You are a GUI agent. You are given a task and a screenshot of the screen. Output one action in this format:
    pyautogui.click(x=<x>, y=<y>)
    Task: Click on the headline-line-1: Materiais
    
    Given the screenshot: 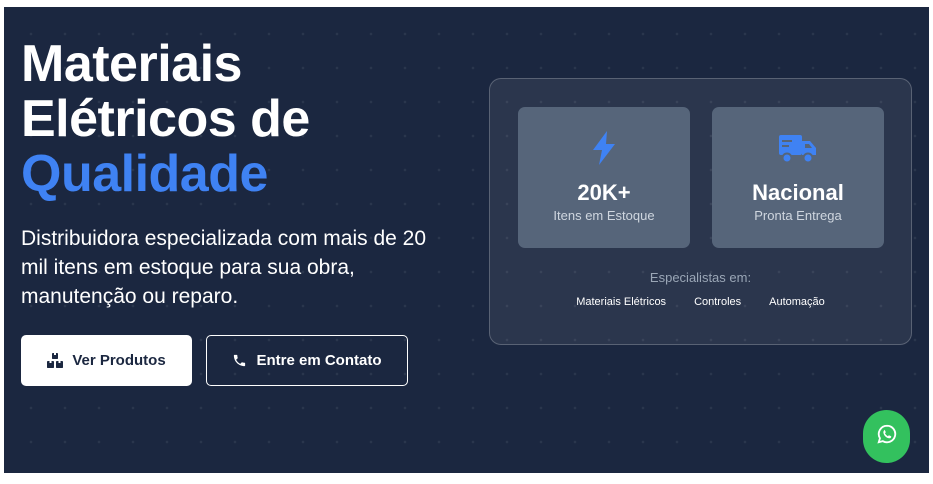 What is the action you would take?
    pyautogui.click(x=131, y=64)
    